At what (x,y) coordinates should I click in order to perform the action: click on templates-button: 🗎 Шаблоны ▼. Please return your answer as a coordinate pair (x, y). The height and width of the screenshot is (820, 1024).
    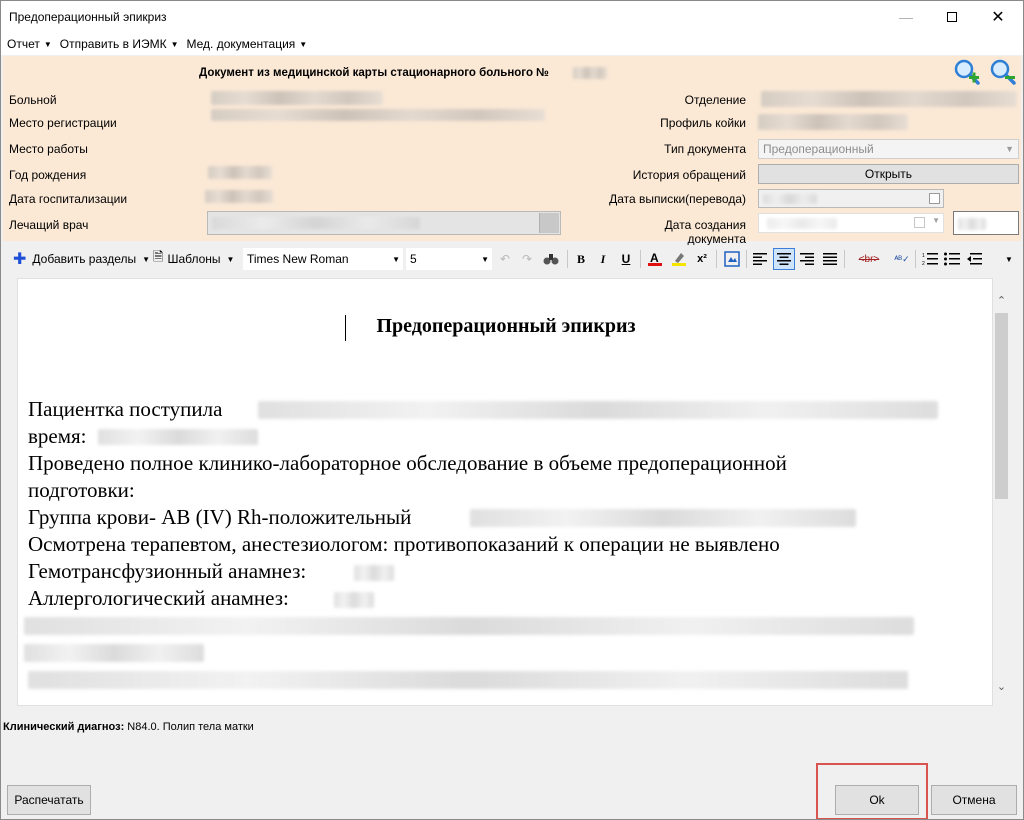
    Looking at the image, I should click on (193, 259).